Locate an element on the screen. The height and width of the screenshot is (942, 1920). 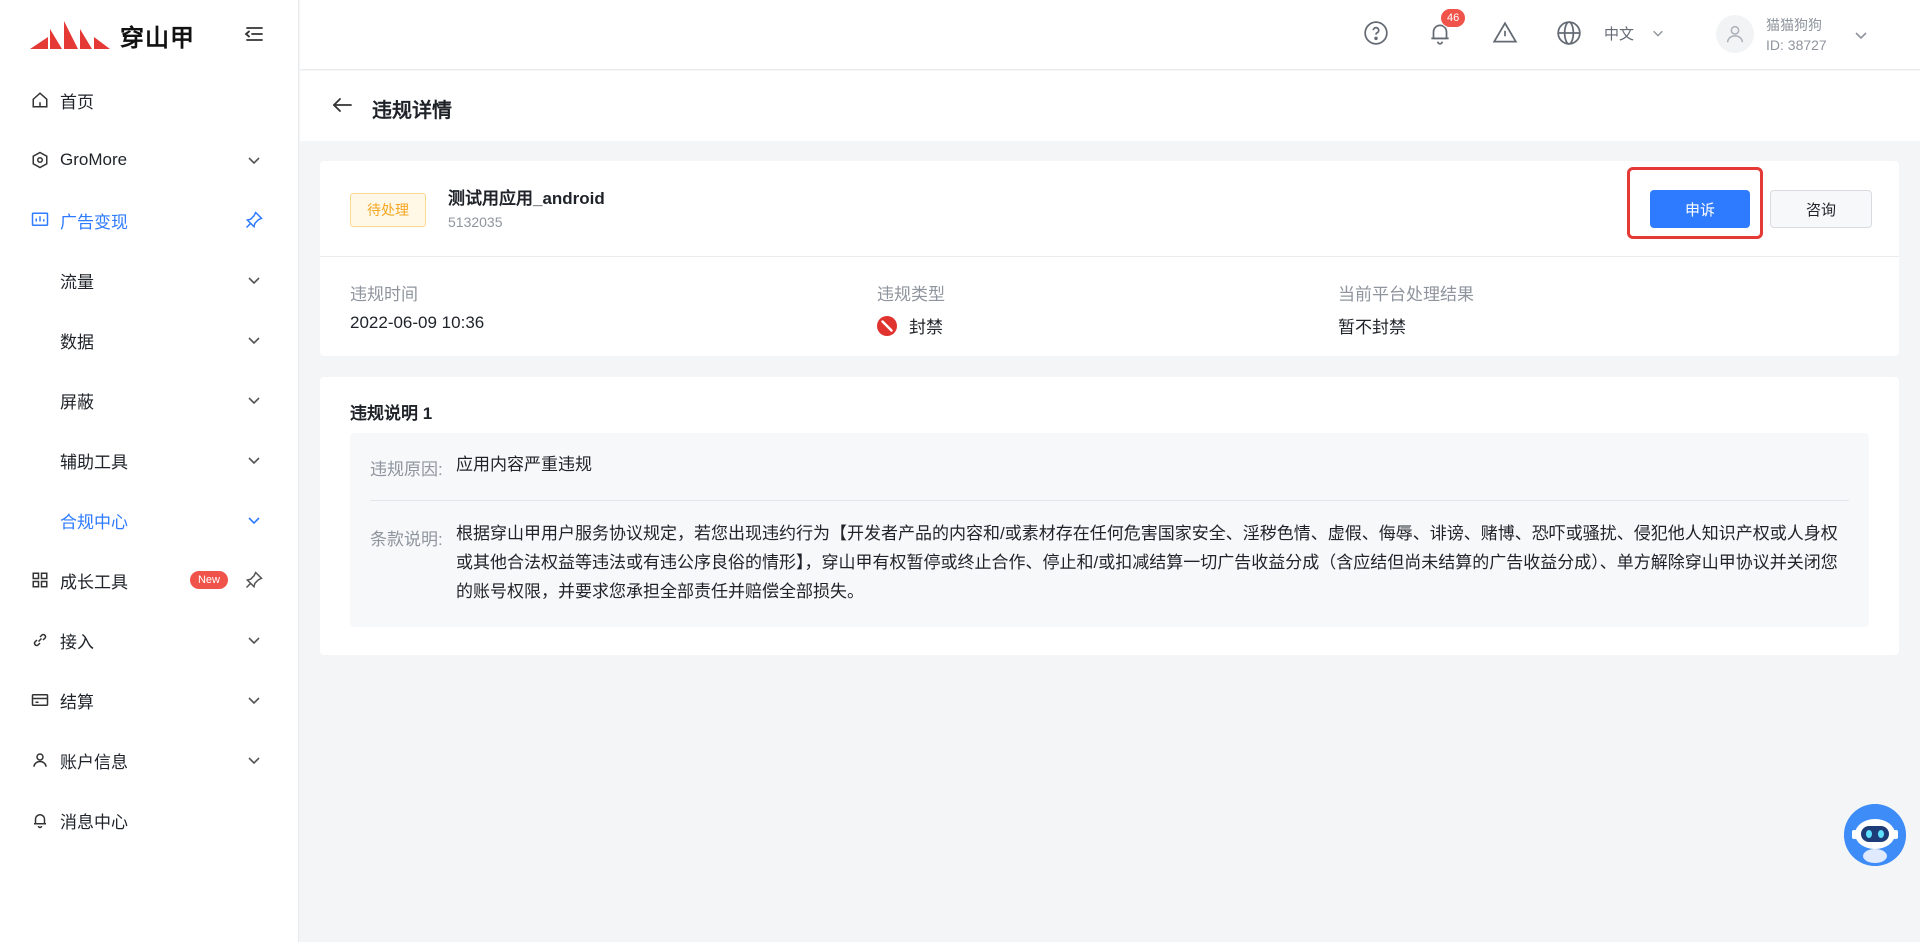
app-name: 测试用应用_android is located at coordinates (526, 198).